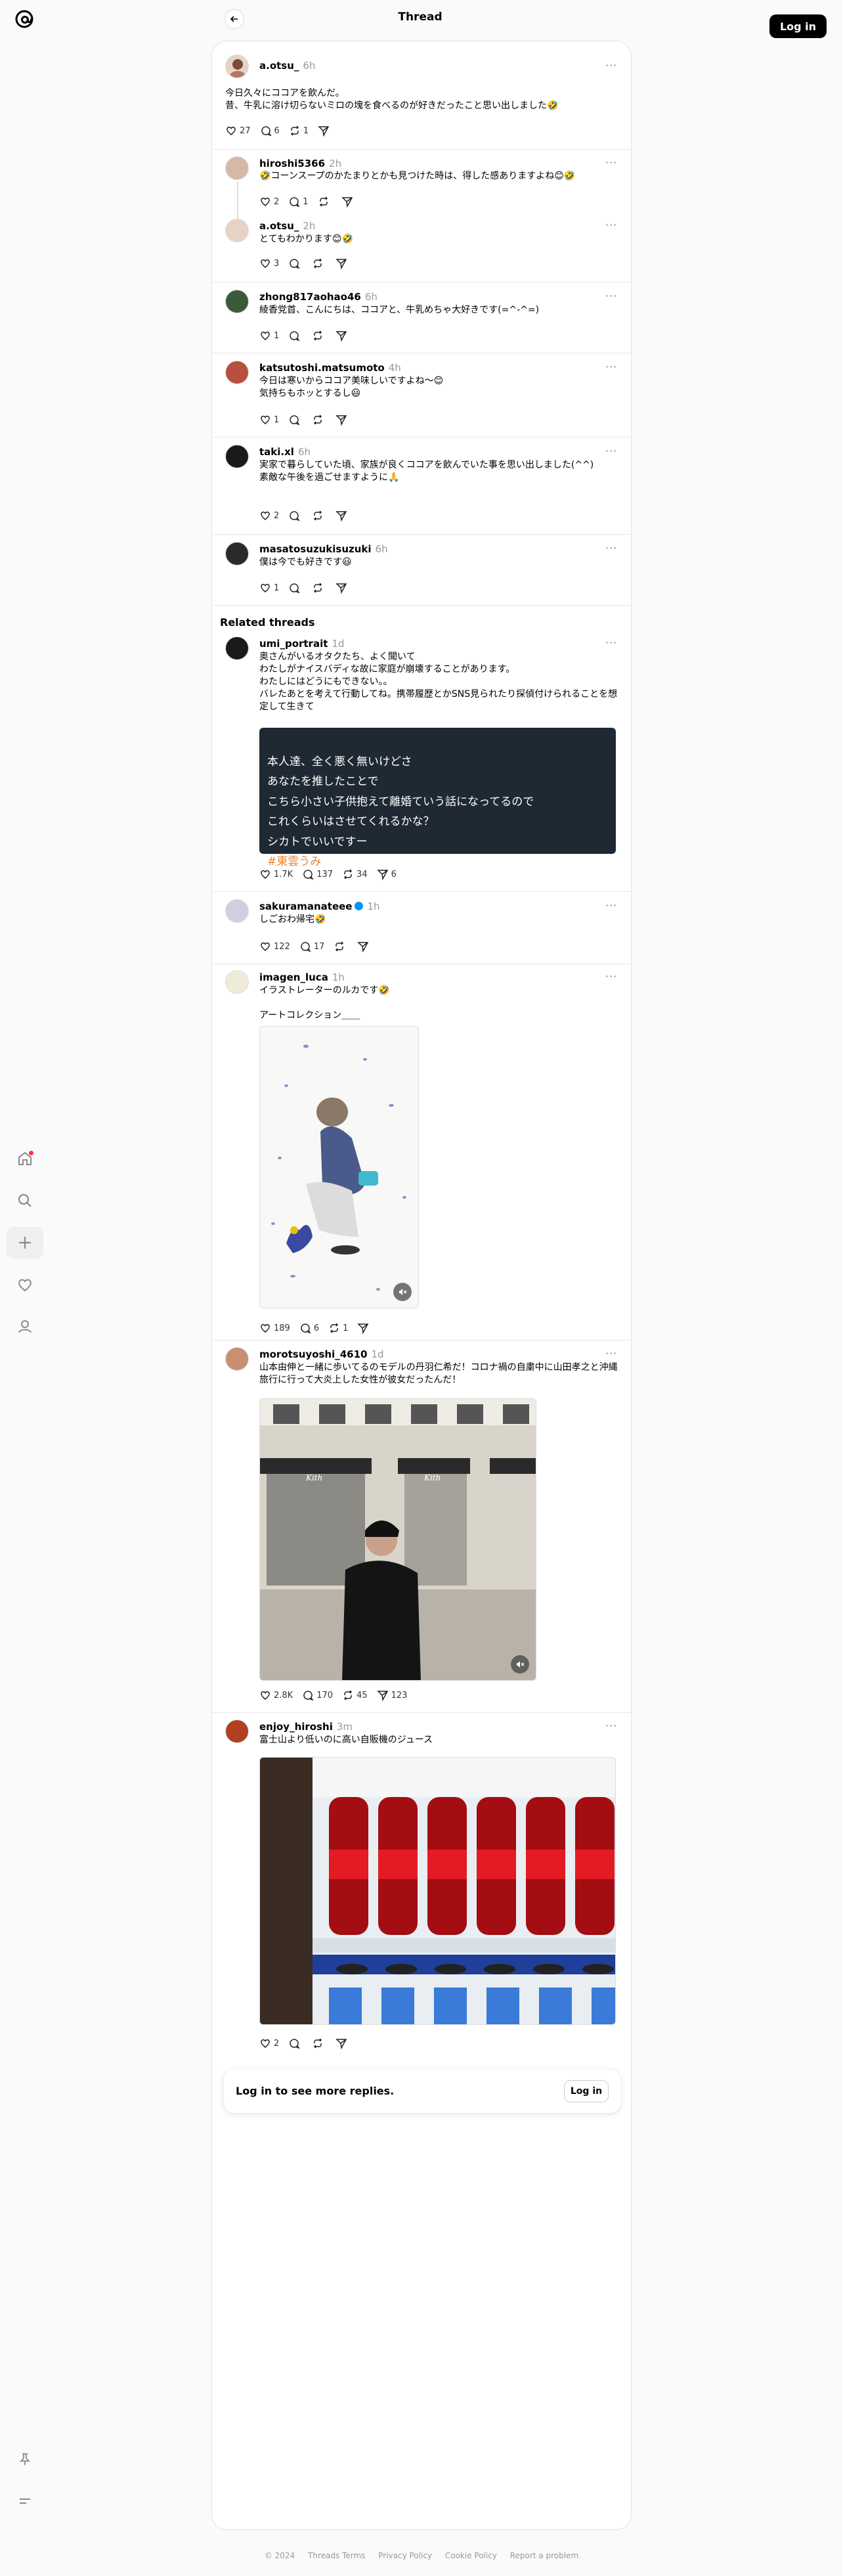 Image resolution: width=843 pixels, height=2576 pixels. I want to click on nav-create, so click(25, 1242).